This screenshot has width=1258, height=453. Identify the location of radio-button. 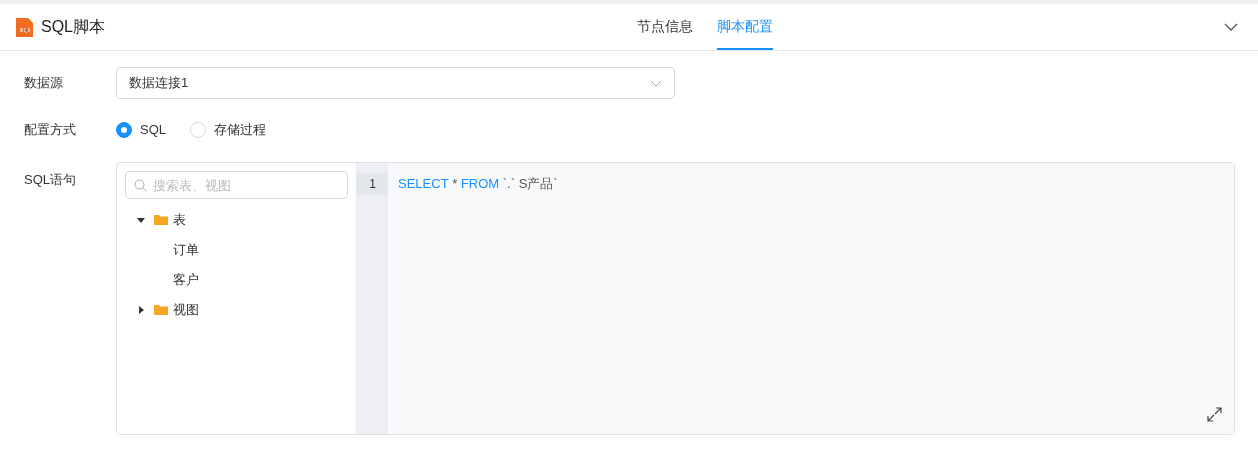
(124, 130).